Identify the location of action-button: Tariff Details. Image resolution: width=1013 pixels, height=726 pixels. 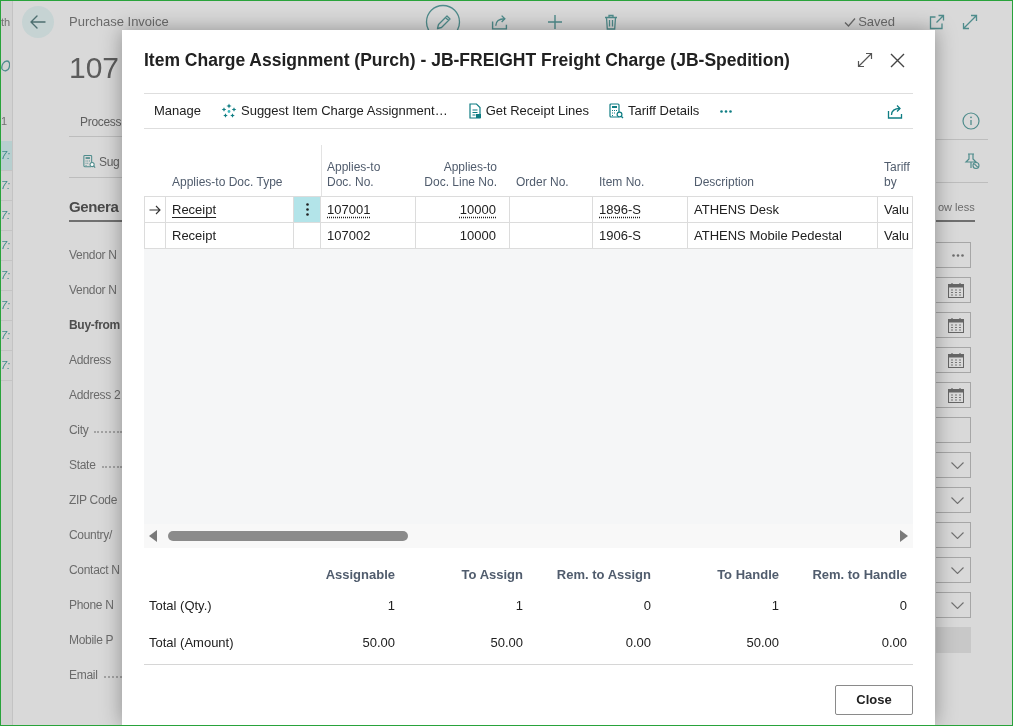
(654, 111).